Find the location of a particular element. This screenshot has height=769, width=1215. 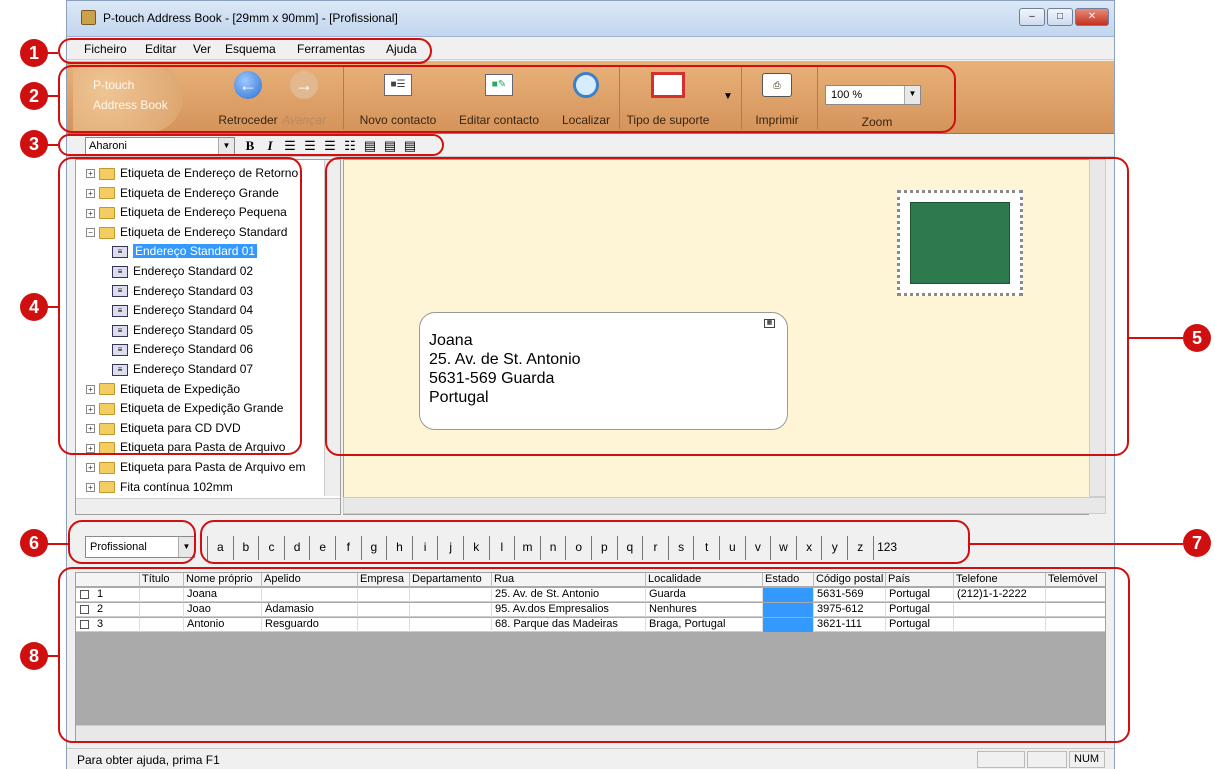

callout-badge-8: 8 is located at coordinates (34, 656).